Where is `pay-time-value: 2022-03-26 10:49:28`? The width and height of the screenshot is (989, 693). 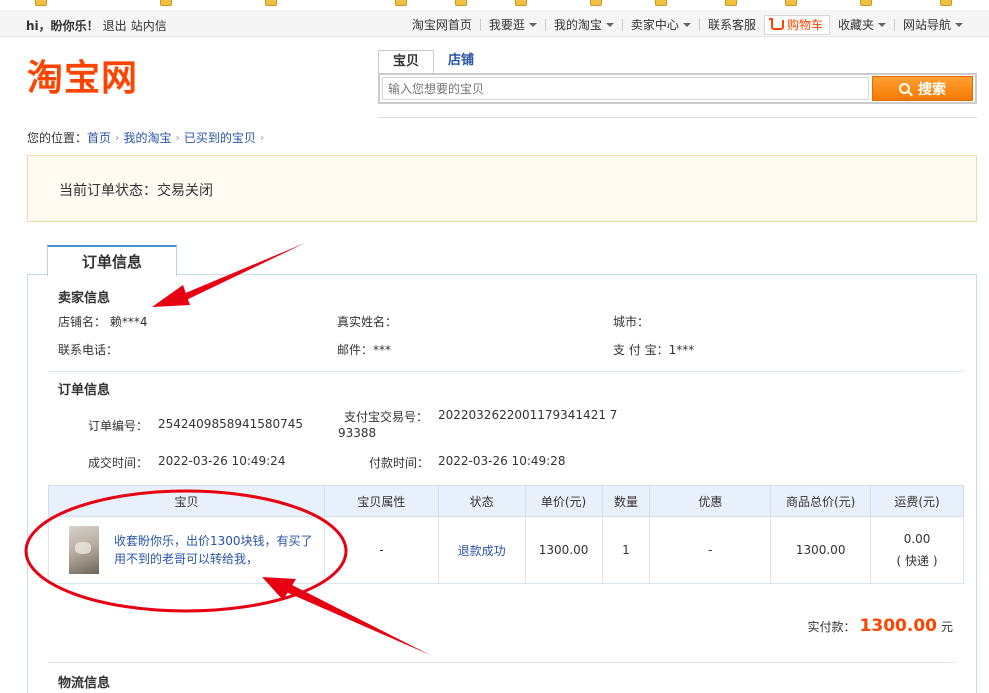
pay-time-value: 2022-03-26 10:49:28 is located at coordinates (502, 461).